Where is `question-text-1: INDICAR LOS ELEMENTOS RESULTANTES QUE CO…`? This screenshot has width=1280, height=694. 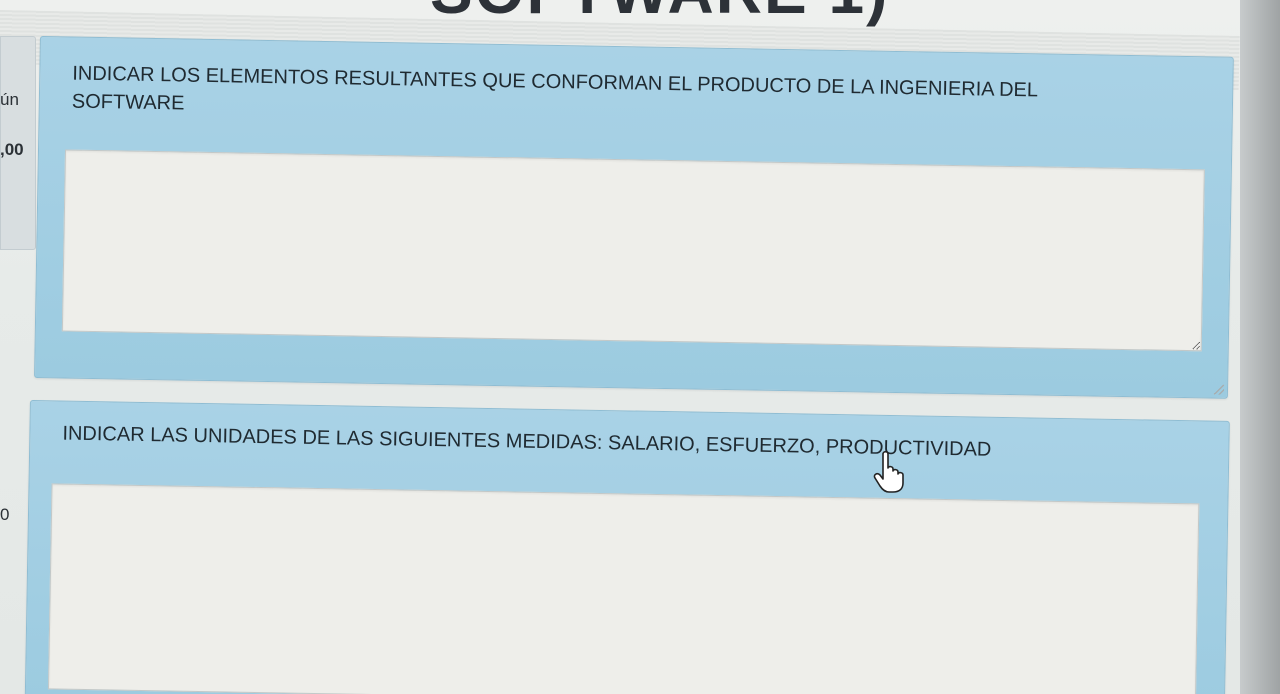 question-text-1: INDICAR LOS ELEMENTOS RESULTANTES QUE CO… is located at coordinates (555, 88).